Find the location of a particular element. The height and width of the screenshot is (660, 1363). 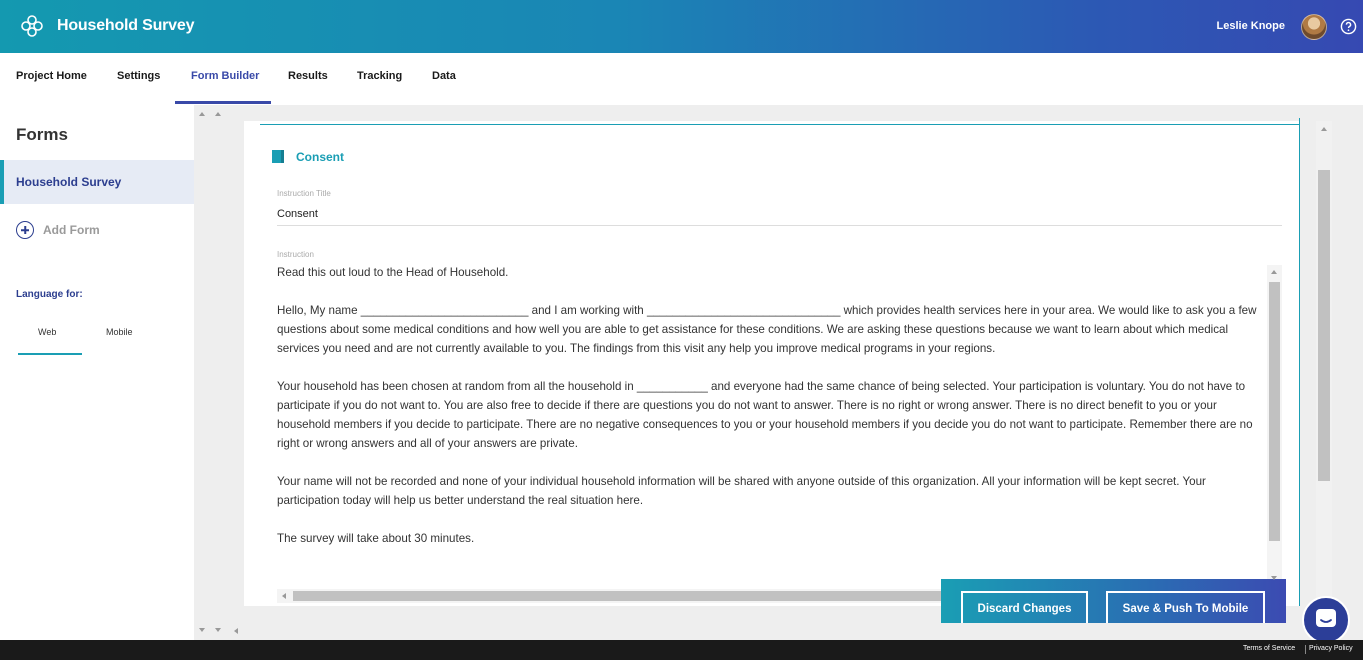

textarea-scroll-thumb is located at coordinates (1274, 411).